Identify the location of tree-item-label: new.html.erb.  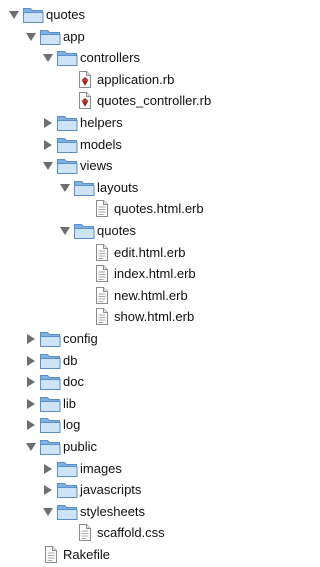
(151, 295).